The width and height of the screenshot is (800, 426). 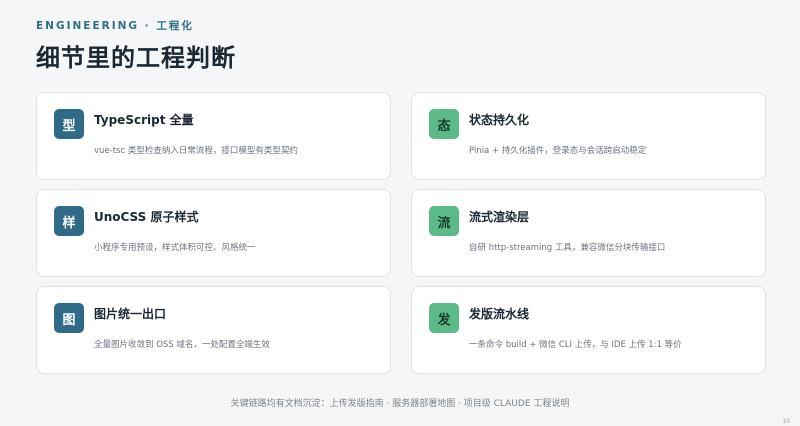 I want to click on card-description: vue-tsc 类型检查纳入日常流程，接口模型有类型契约, so click(x=196, y=151).